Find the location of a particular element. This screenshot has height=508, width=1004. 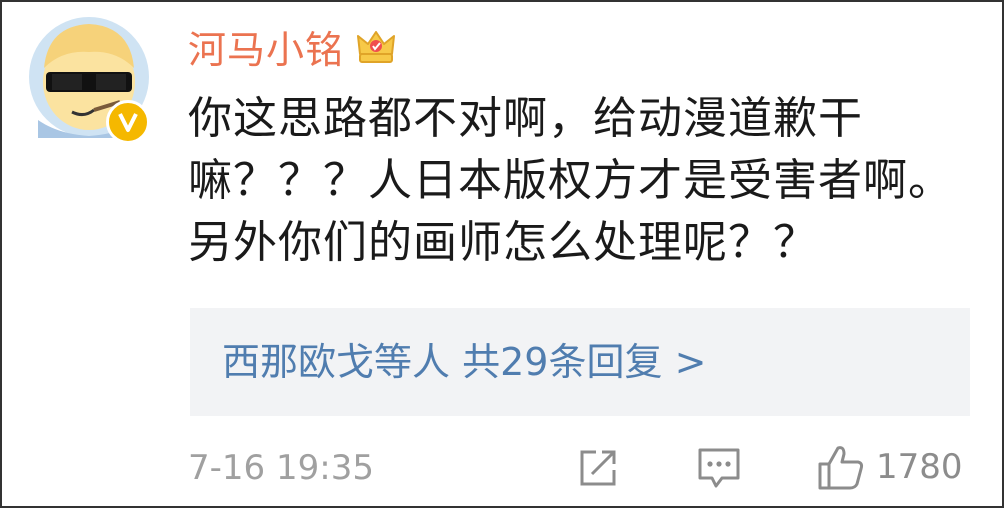

like-button: 1780 is located at coordinates (889, 467).